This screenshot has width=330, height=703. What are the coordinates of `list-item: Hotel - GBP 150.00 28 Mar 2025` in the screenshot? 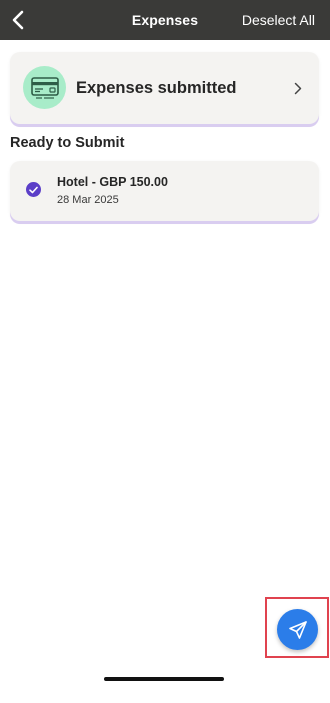 It's located at (164, 191).